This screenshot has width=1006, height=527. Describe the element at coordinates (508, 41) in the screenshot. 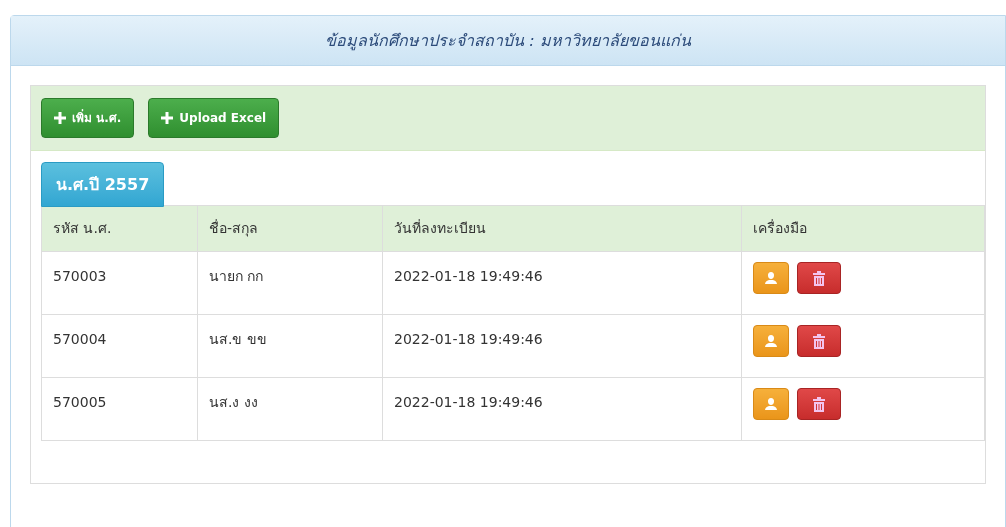

I see `panel-title: ข้อมูลนักศึกษาประจำสถาบัน : มหาวิทยาลัยขอนแก่น` at that location.